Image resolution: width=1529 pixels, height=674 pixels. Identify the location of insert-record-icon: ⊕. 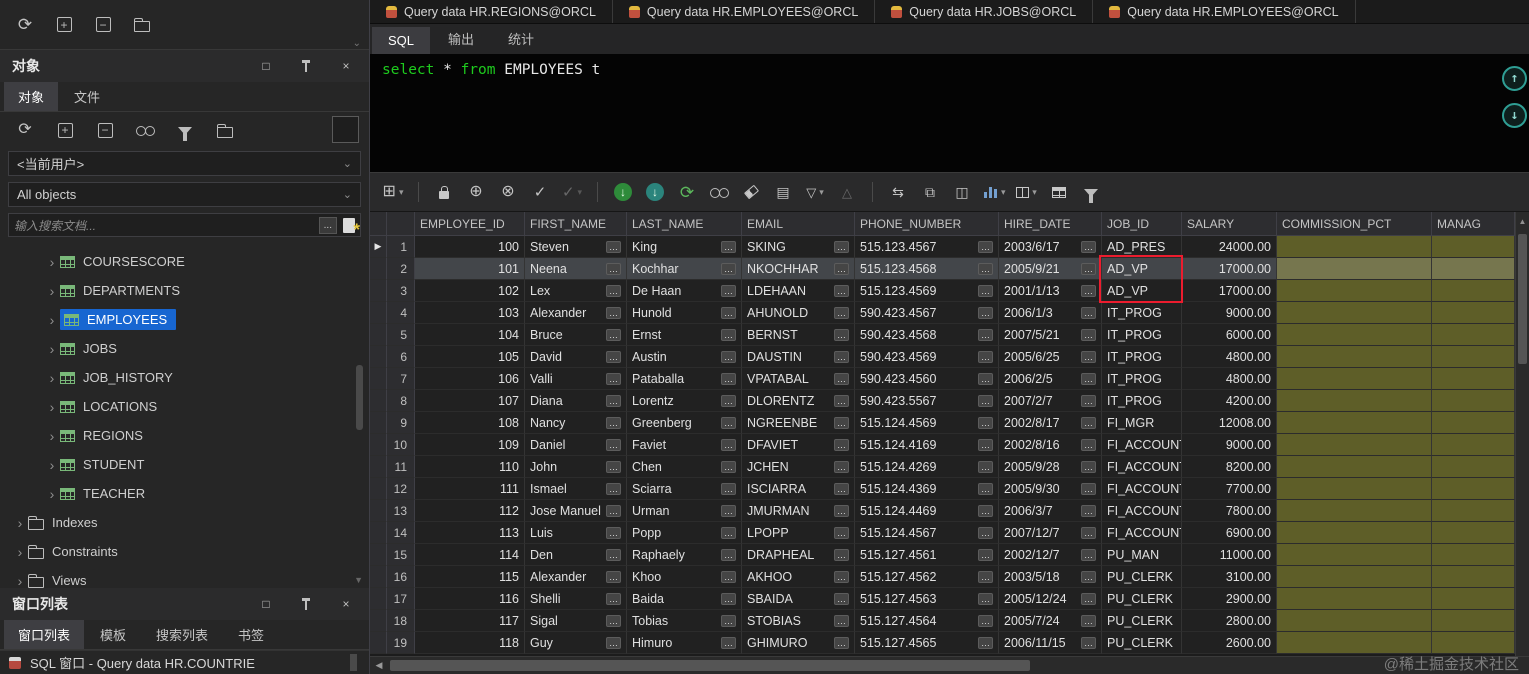
(476, 192).